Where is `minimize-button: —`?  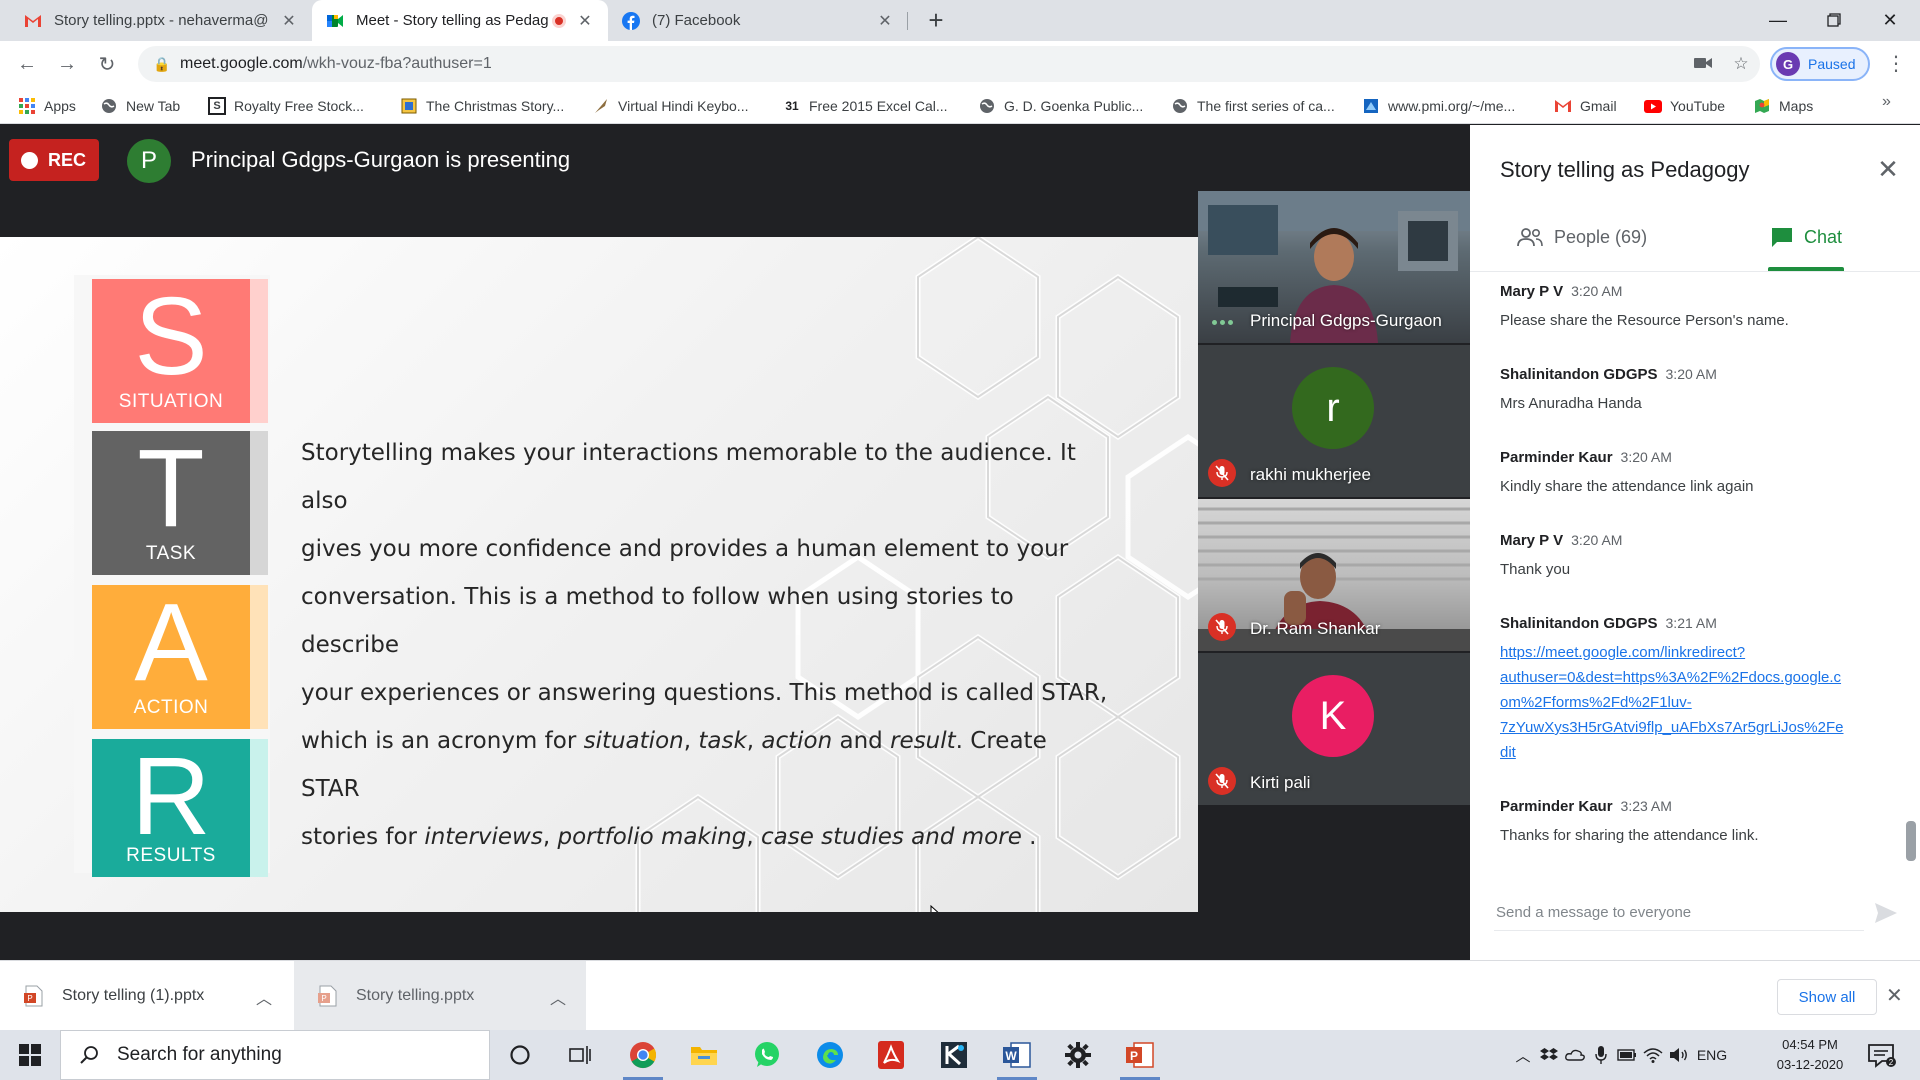 minimize-button: — is located at coordinates (1778, 20).